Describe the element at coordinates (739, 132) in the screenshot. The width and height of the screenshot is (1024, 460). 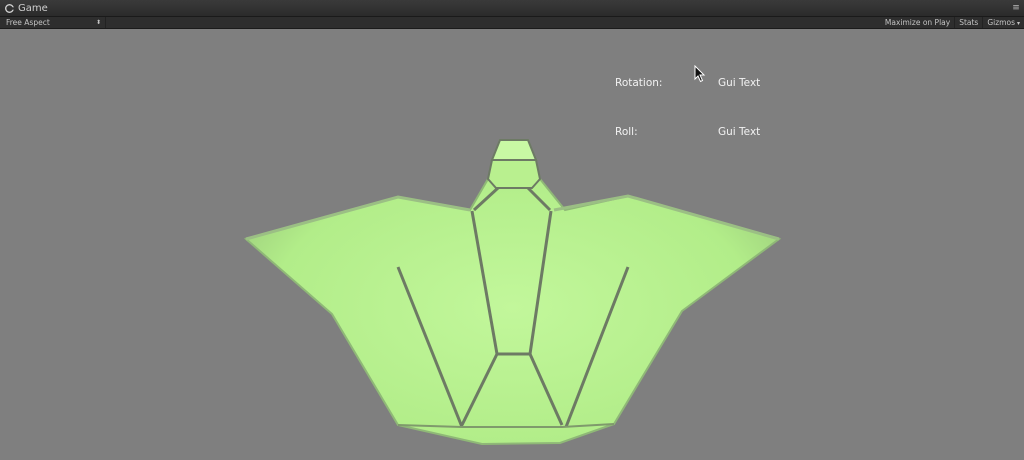
I see `roll-value: Gui Text` at that location.